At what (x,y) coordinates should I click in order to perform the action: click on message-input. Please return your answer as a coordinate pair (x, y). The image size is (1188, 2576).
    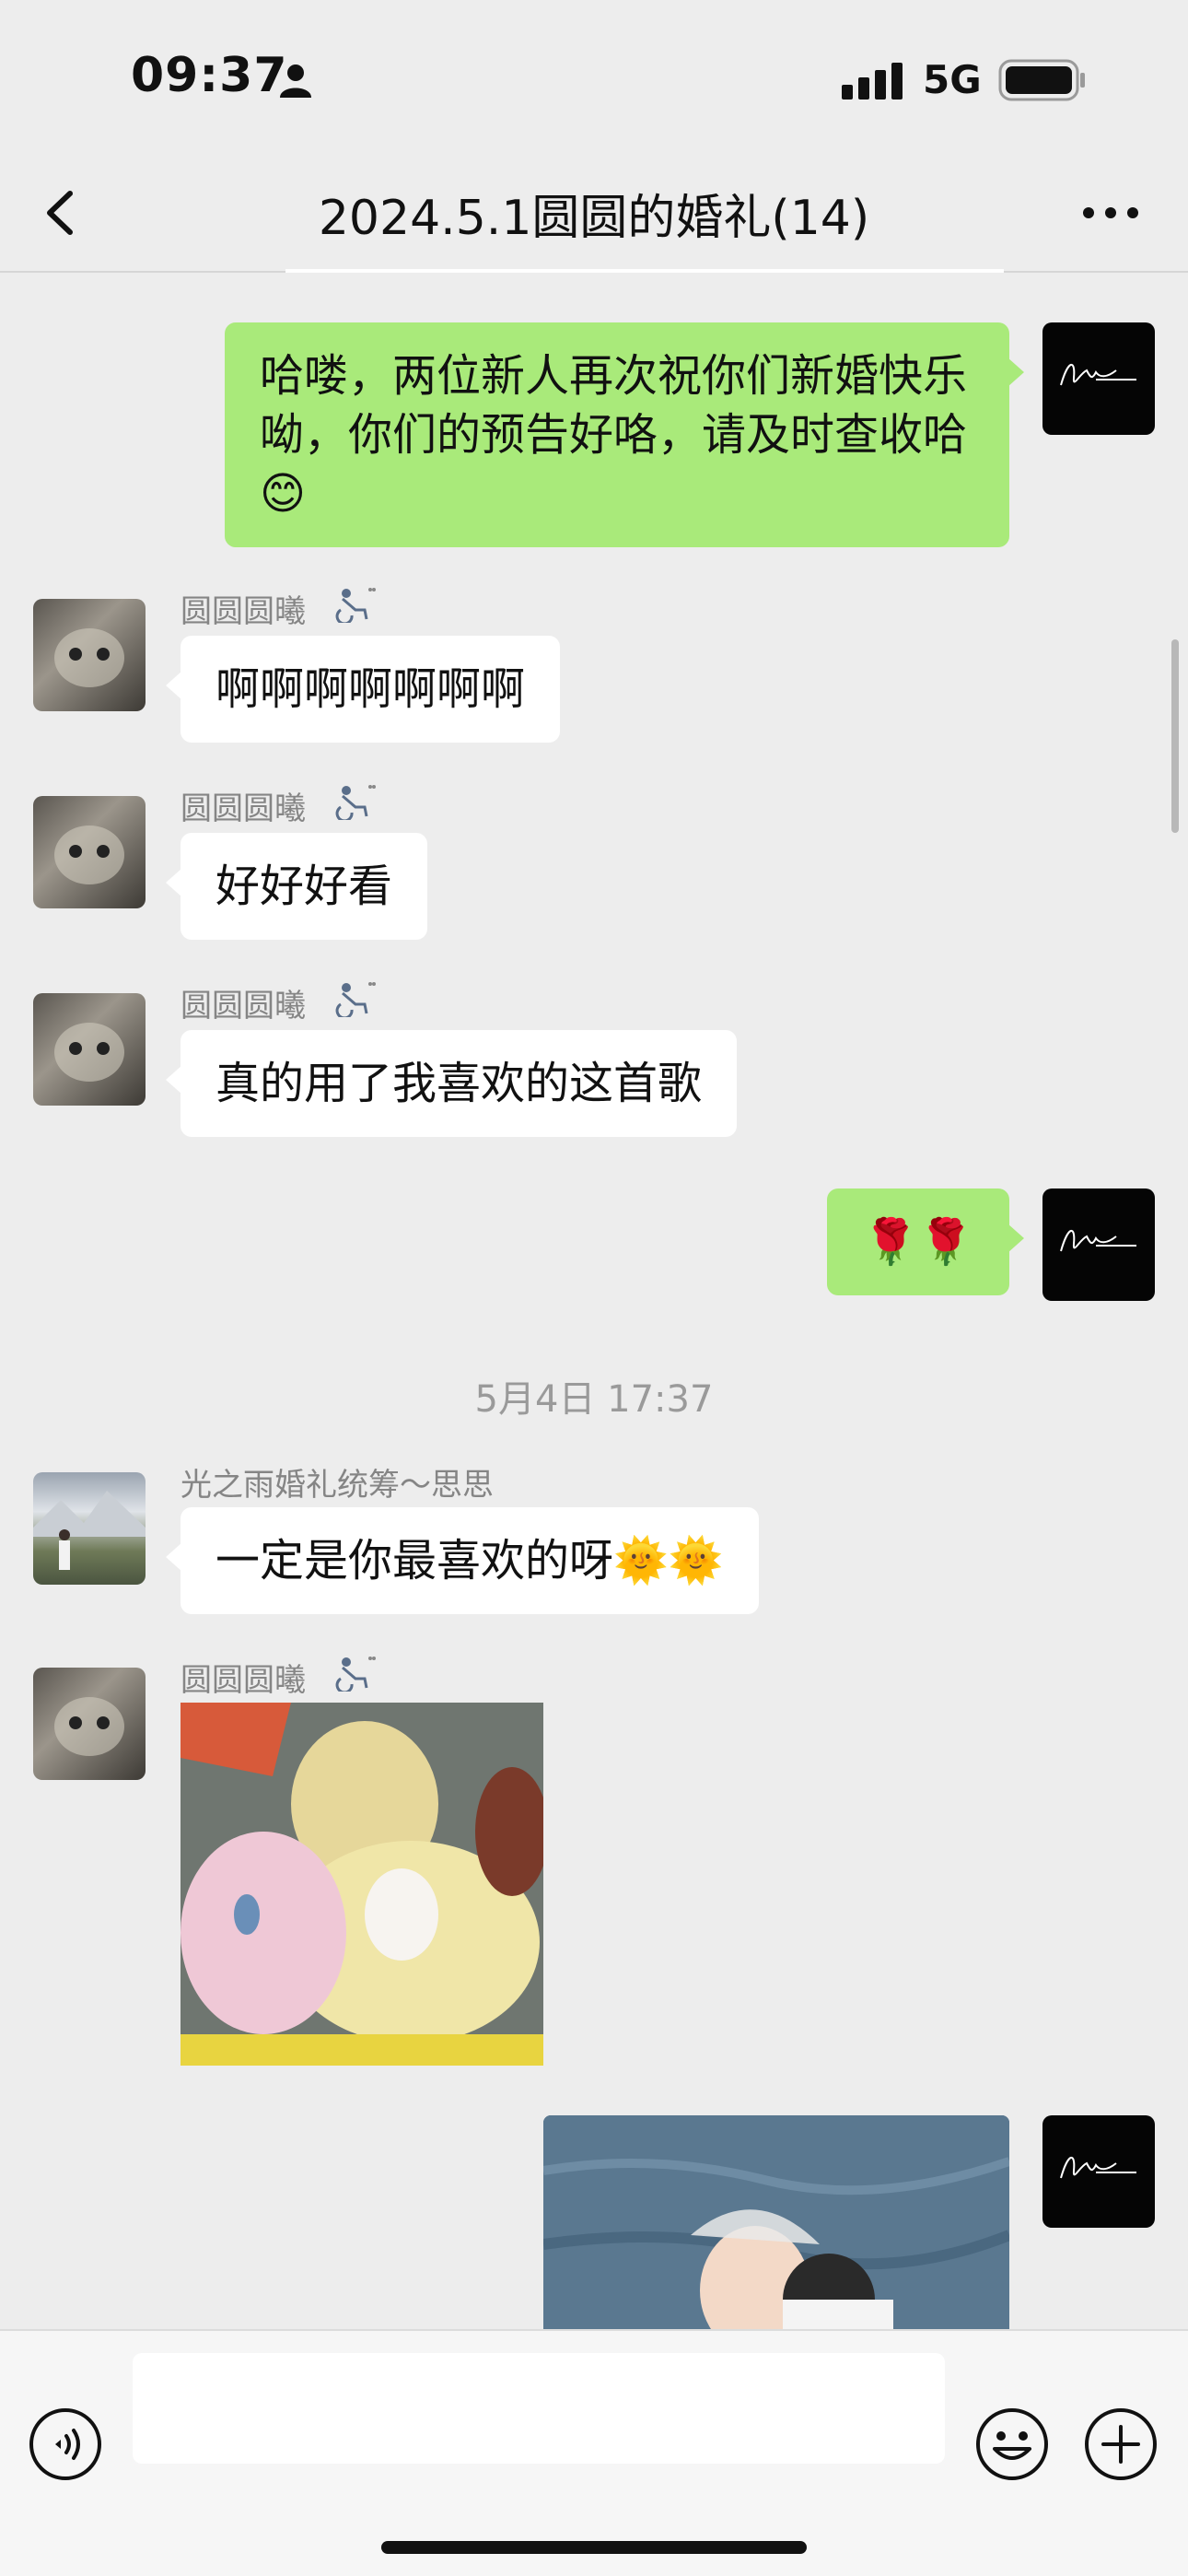
    Looking at the image, I should click on (539, 2408).